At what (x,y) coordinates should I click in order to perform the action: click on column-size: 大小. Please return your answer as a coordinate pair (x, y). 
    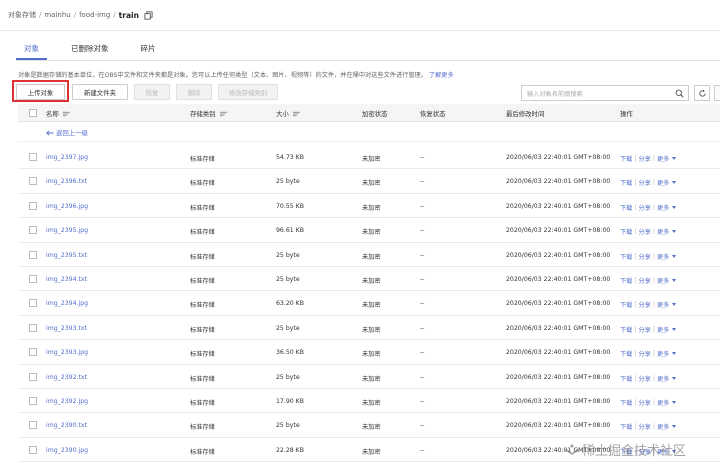
    Looking at the image, I should click on (288, 113).